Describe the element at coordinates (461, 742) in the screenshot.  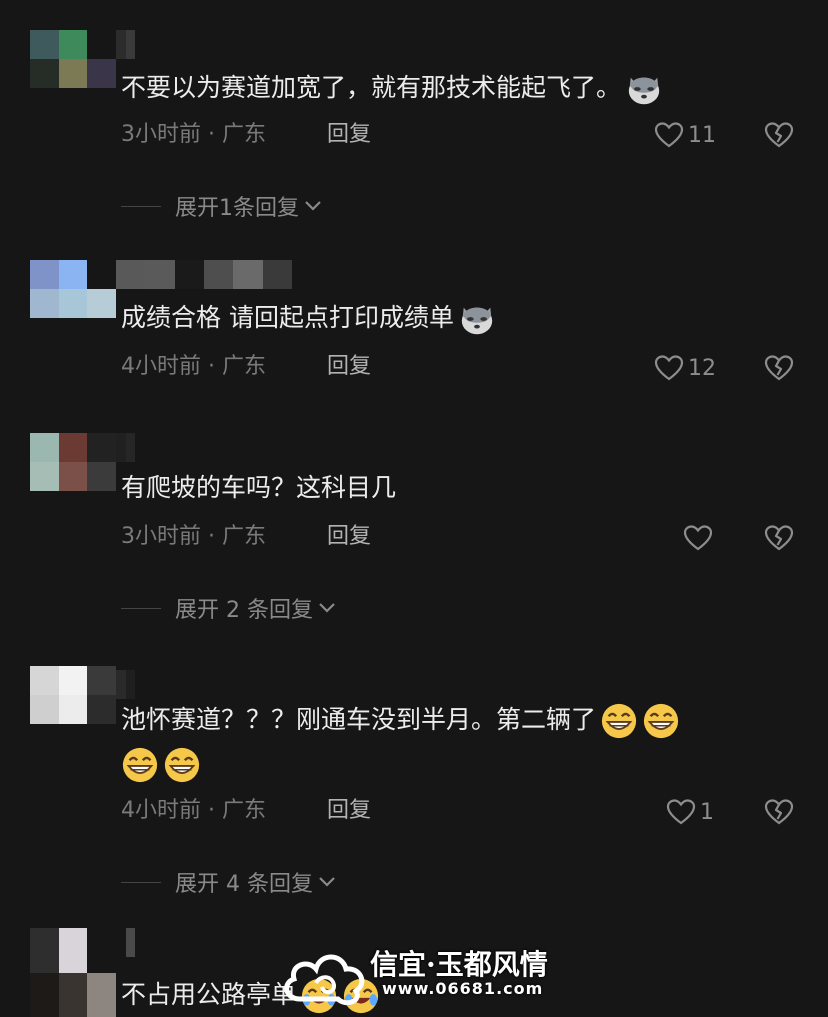
I see `comment-text: 池怀赛道？？？刚通车没到半月。第二辆了` at that location.